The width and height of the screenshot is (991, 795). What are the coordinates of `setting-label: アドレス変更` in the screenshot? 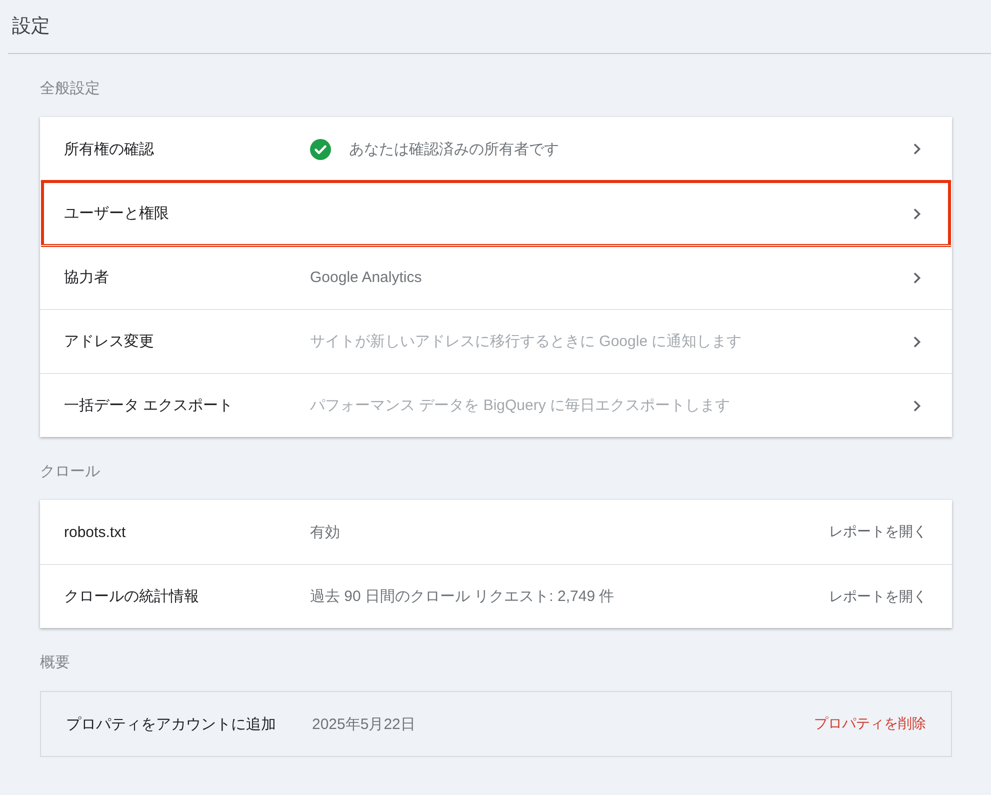 It's located at (109, 341).